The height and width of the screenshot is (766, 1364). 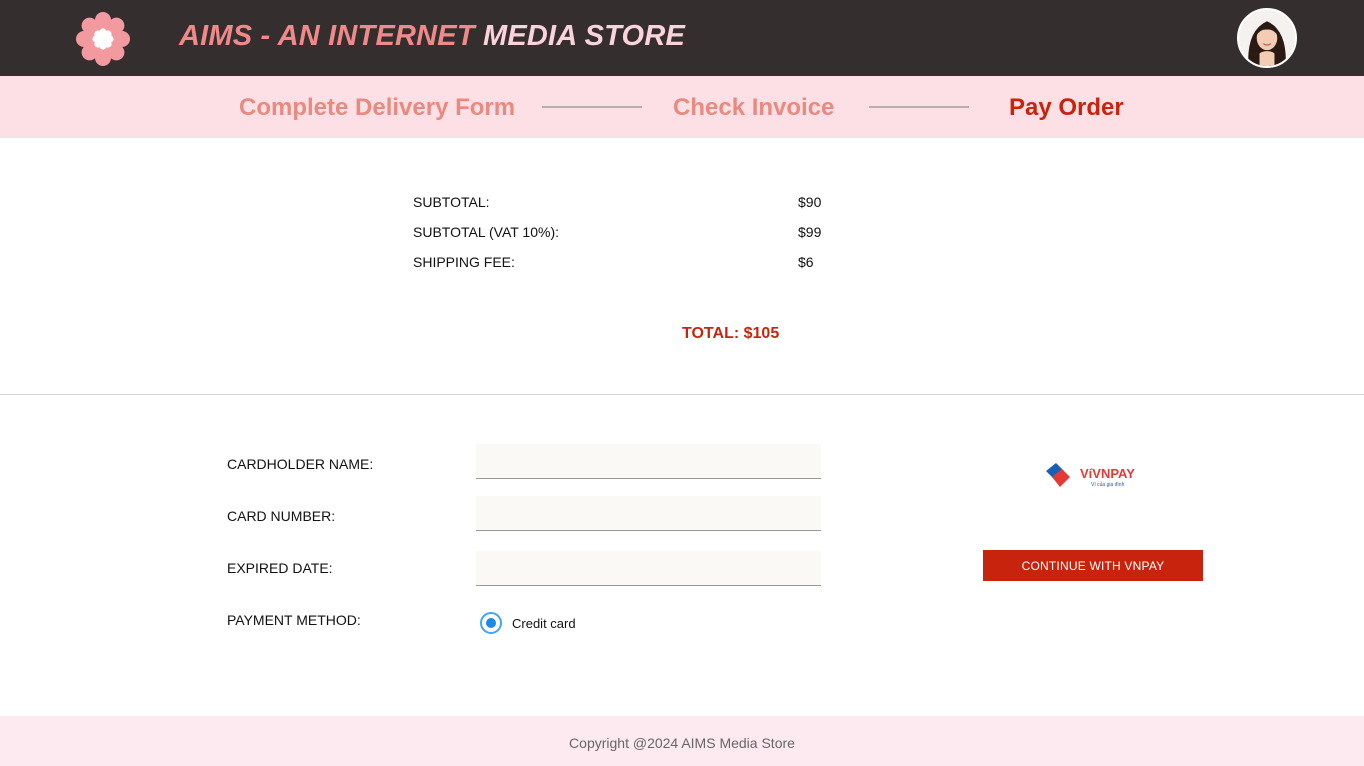 What do you see at coordinates (451, 202) in the screenshot?
I see `subtotal-label: SUBTOTAL:` at bounding box center [451, 202].